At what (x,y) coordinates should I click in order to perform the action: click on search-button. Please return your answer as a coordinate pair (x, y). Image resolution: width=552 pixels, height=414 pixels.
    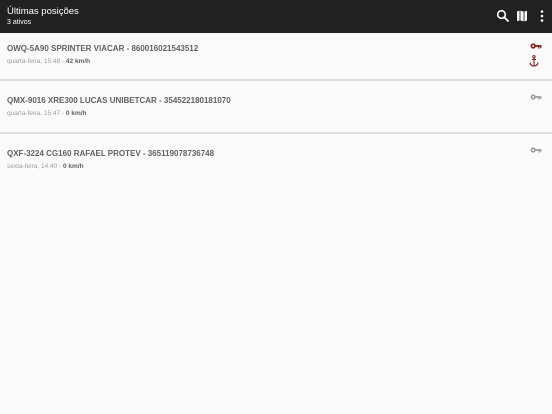
    Looking at the image, I should click on (503, 16).